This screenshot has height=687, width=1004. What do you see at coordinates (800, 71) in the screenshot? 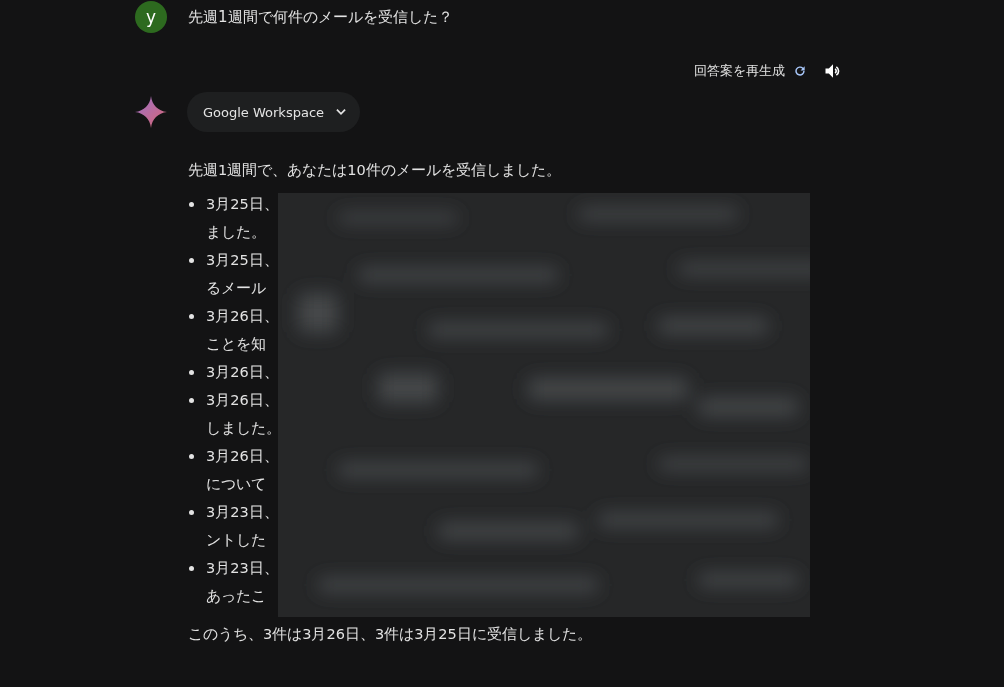
I see `refresh-icon` at bounding box center [800, 71].